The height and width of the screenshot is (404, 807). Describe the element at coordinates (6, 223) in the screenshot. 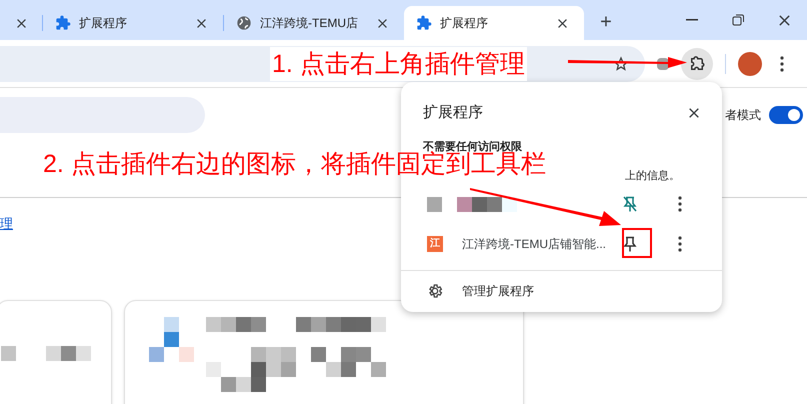

I see `link: 理` at that location.